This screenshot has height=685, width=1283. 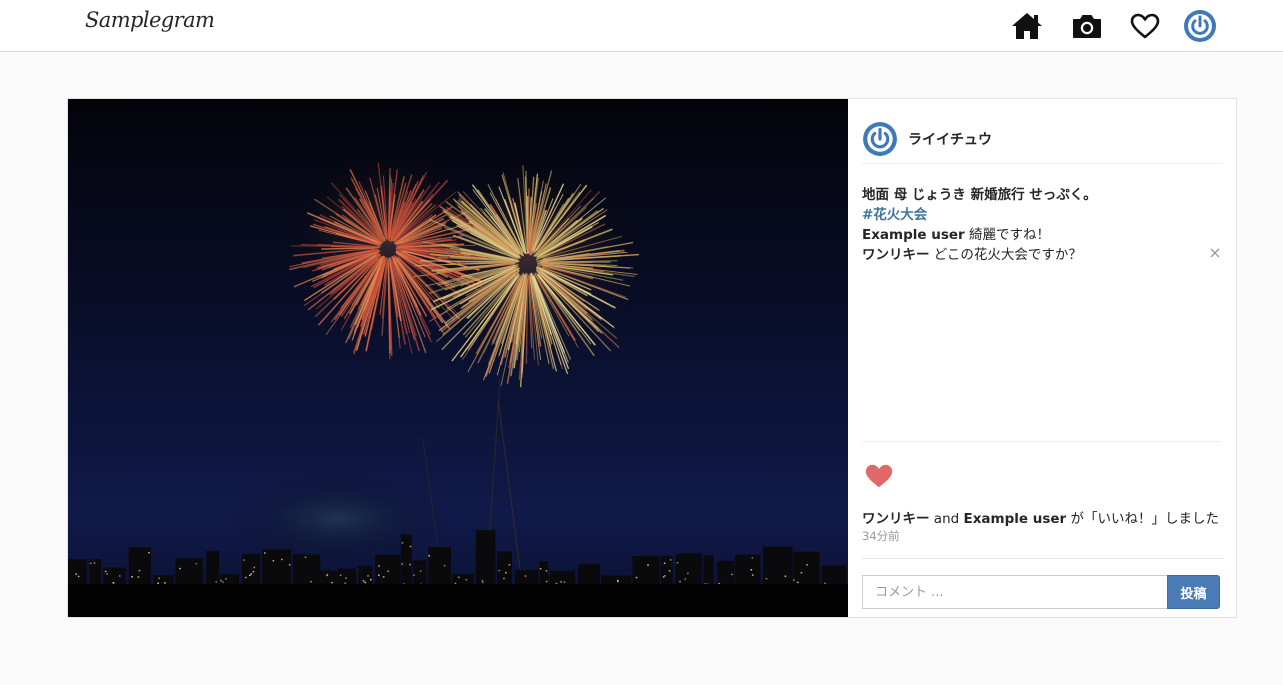 I want to click on post-username: ライイチュウ, so click(x=950, y=139).